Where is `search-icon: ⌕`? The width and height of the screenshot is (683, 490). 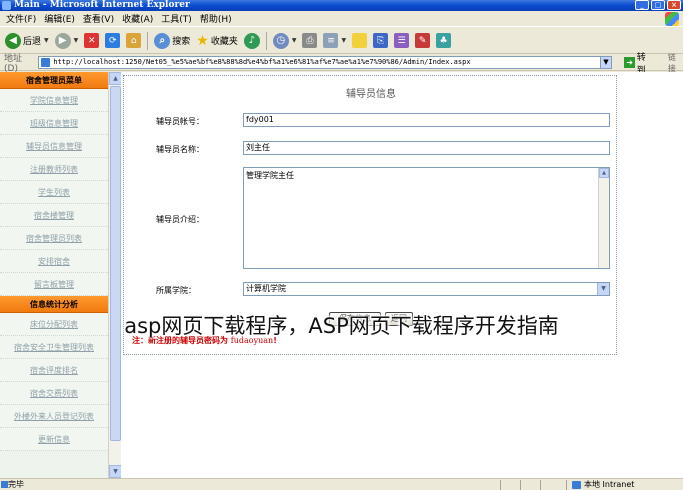
search-icon: ⌕ is located at coordinates (162, 40).